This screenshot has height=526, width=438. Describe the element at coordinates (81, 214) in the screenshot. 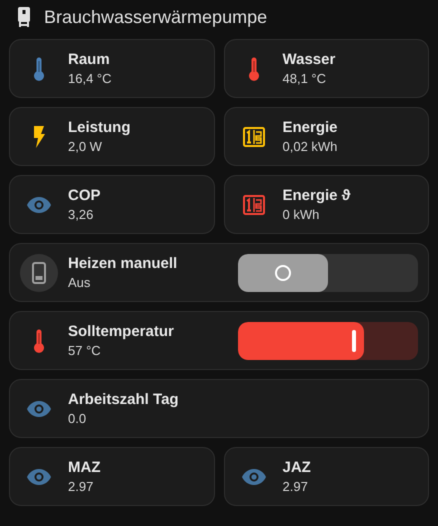

I see `tile-value: 3,26` at that location.